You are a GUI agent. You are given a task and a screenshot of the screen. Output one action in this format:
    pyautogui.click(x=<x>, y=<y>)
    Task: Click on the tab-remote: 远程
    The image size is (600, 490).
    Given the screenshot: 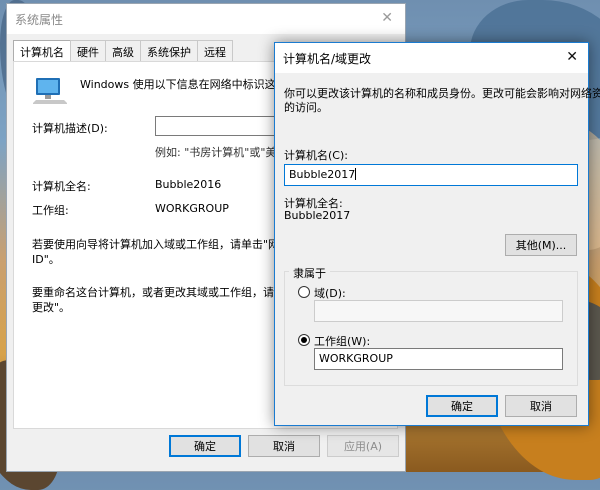 What is the action you would take?
    pyautogui.click(x=215, y=50)
    